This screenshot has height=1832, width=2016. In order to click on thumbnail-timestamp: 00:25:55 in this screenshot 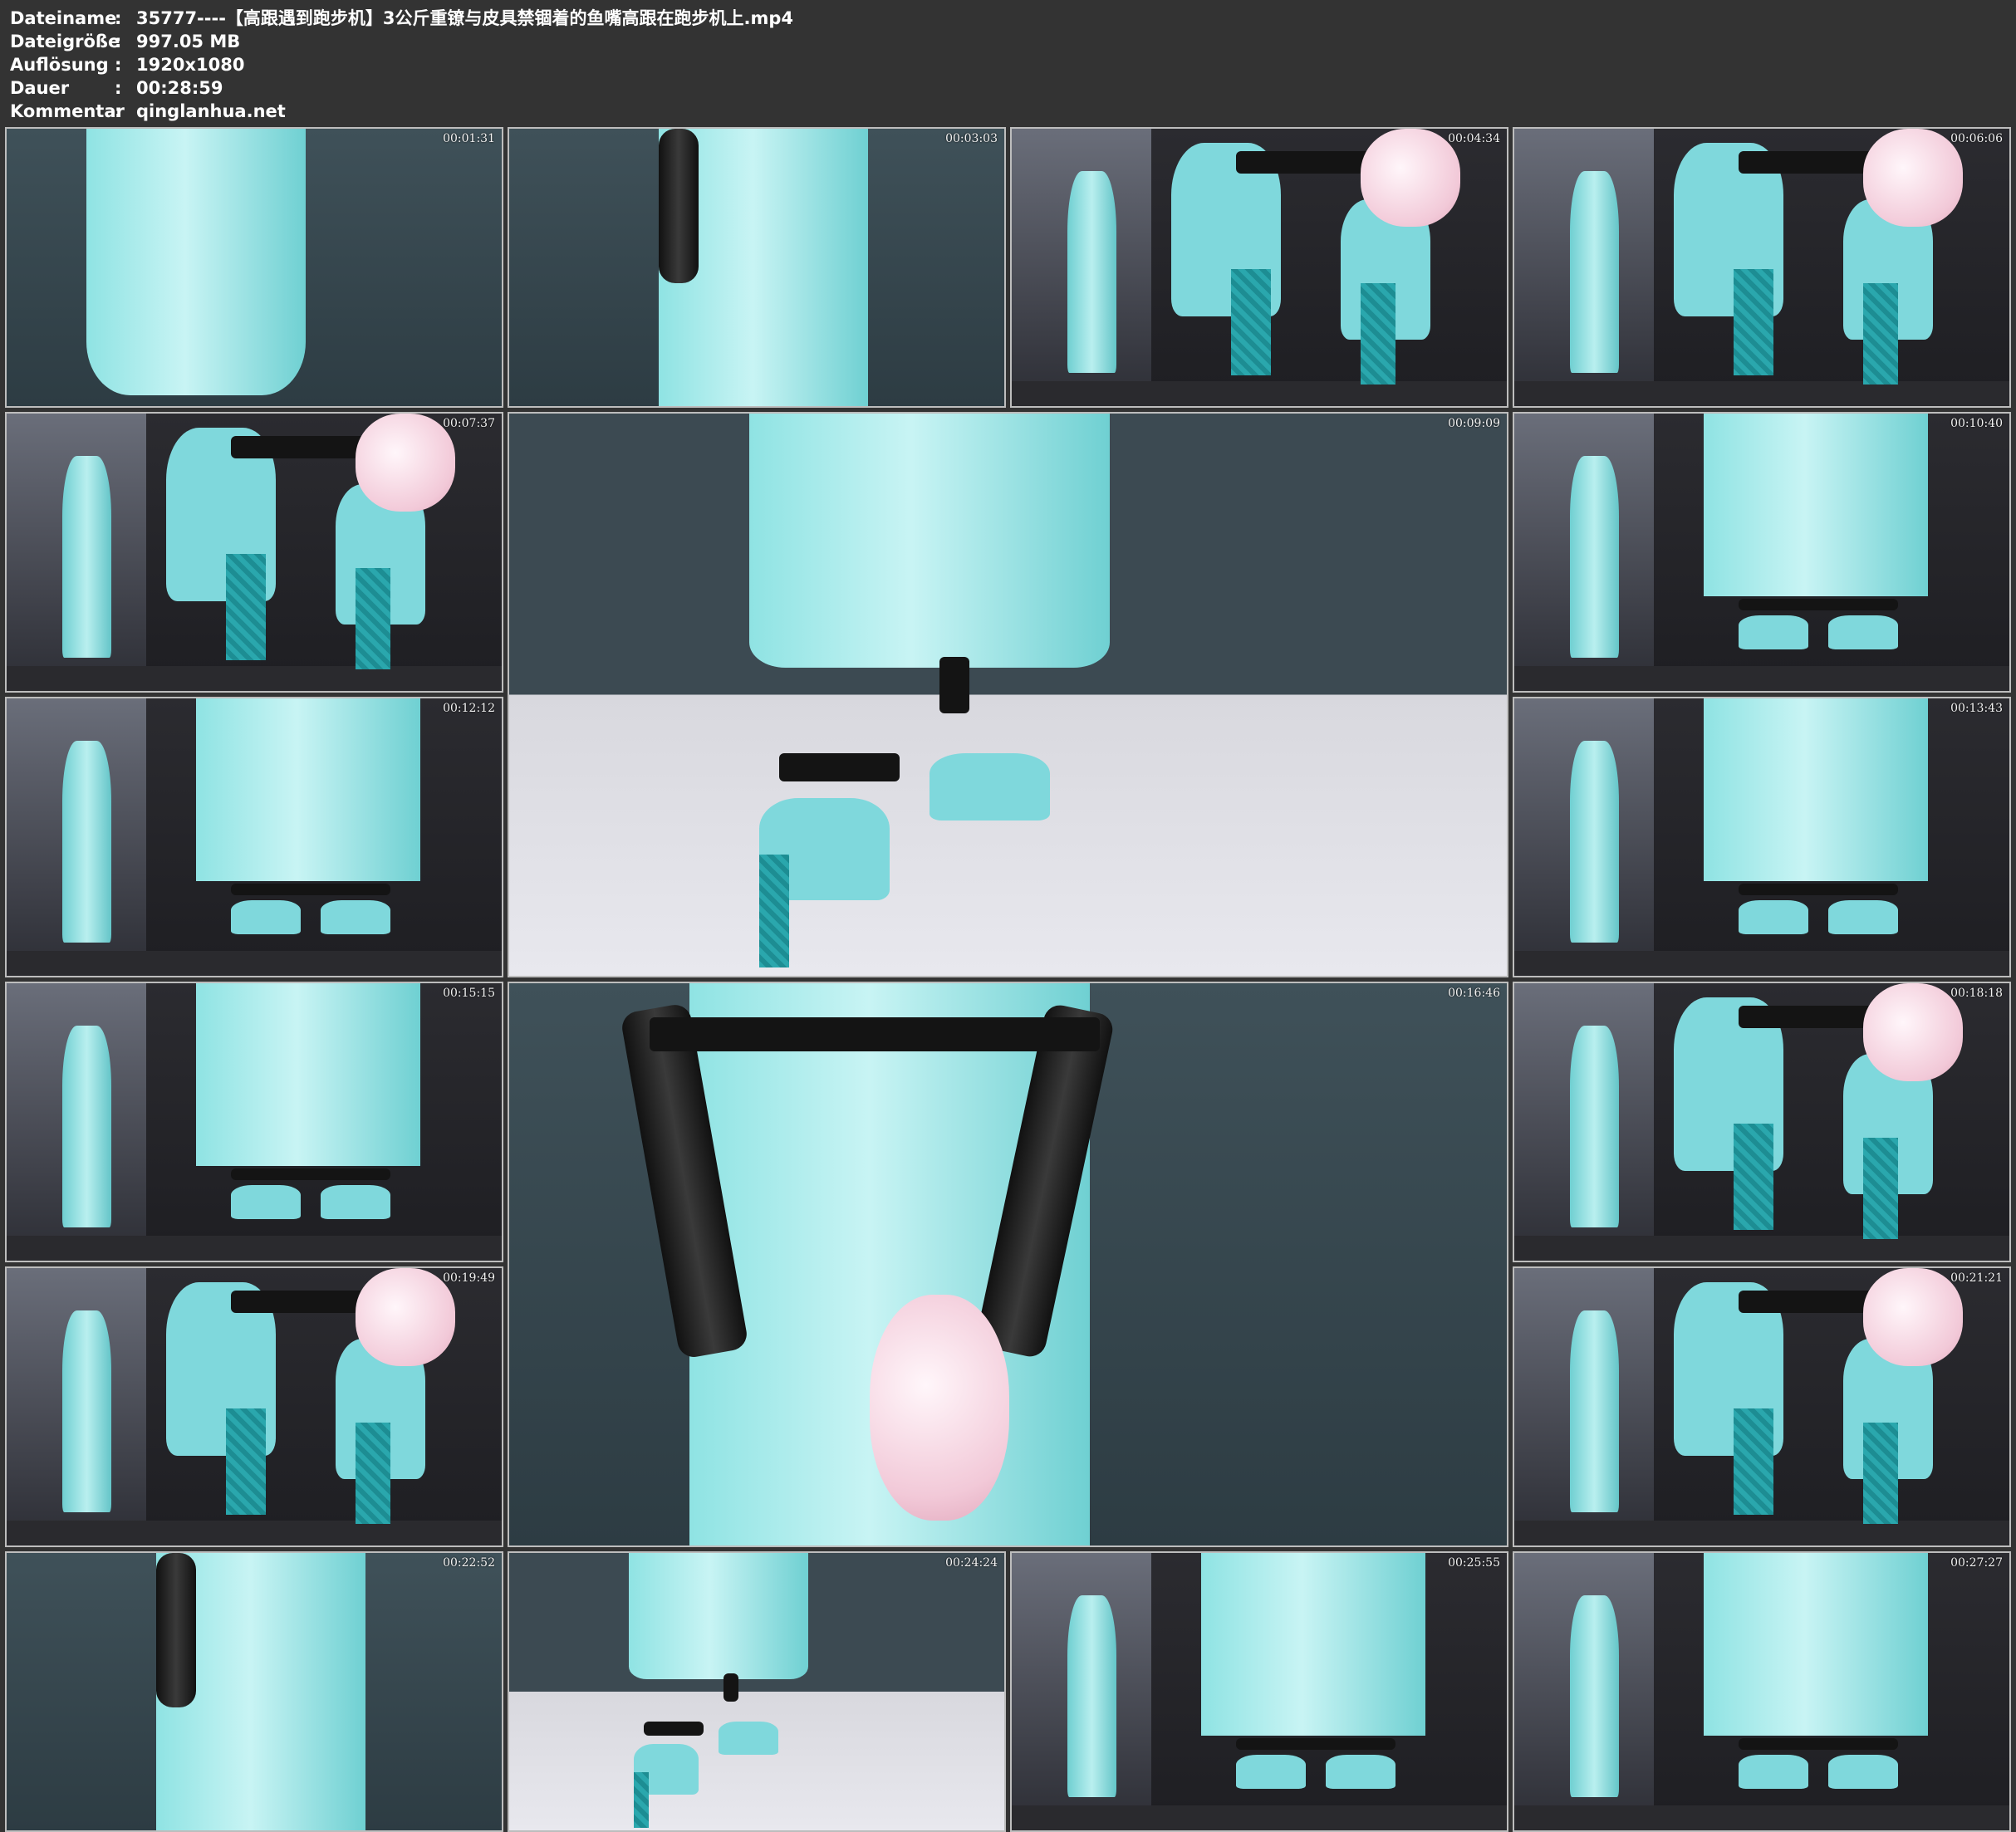, I will do `click(1474, 1563)`.